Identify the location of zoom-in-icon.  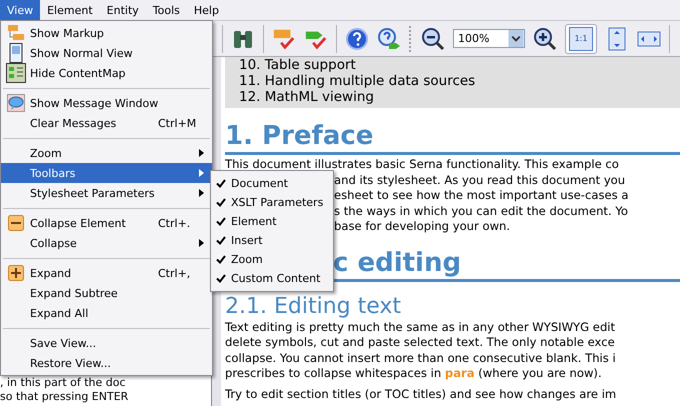
(545, 38).